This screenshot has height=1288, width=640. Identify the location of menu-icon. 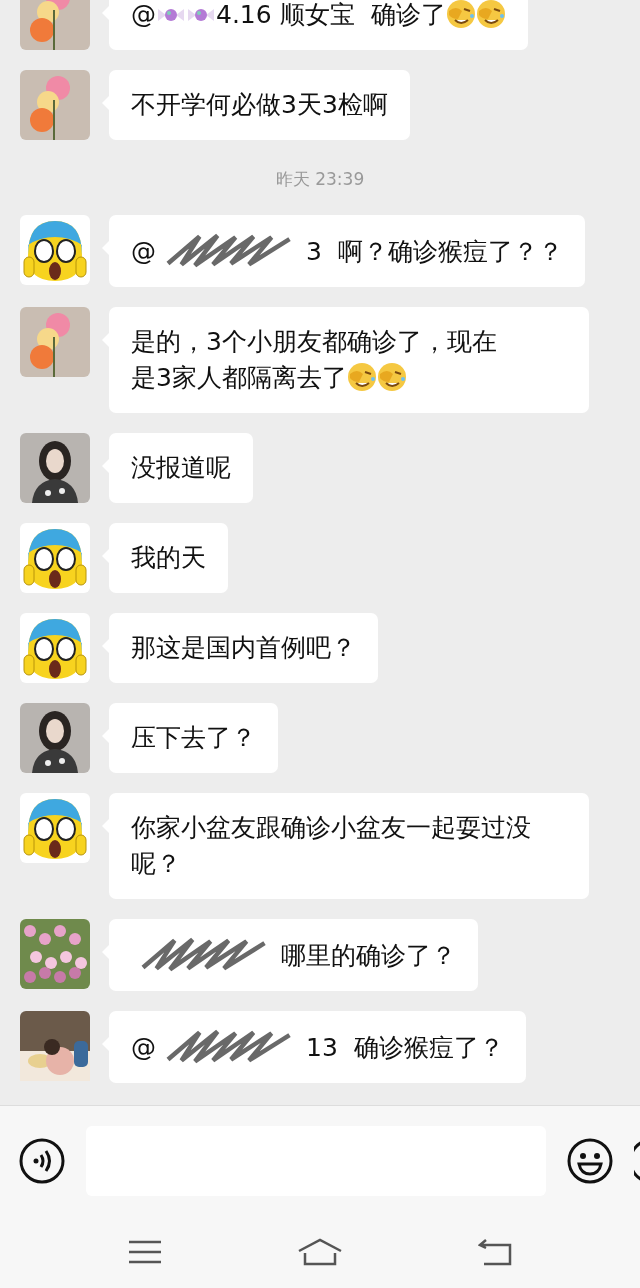
(144, 1252).